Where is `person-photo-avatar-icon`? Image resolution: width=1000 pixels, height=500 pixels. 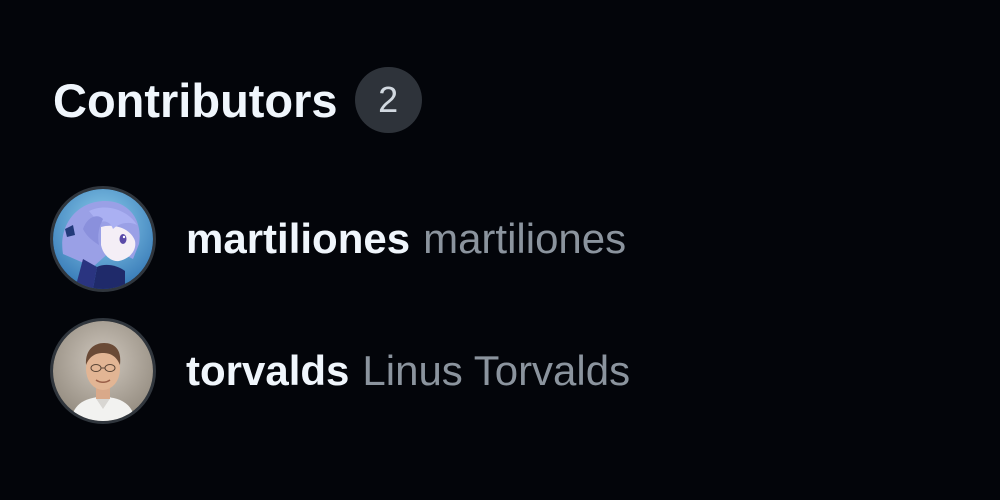
person-photo-avatar-icon is located at coordinates (103, 371).